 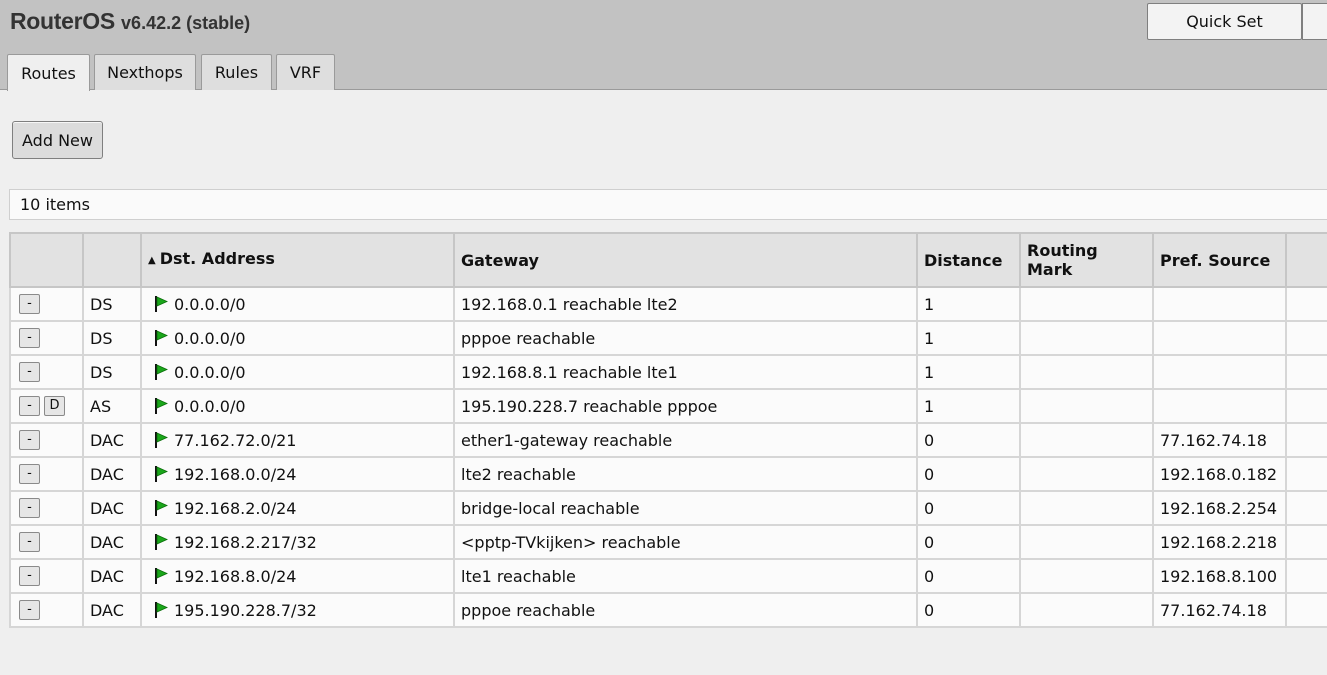 I want to click on table-row: - DS 0.0.0.0/0 192.168.8.1 reachable lte1 1, so click(x=668, y=372).